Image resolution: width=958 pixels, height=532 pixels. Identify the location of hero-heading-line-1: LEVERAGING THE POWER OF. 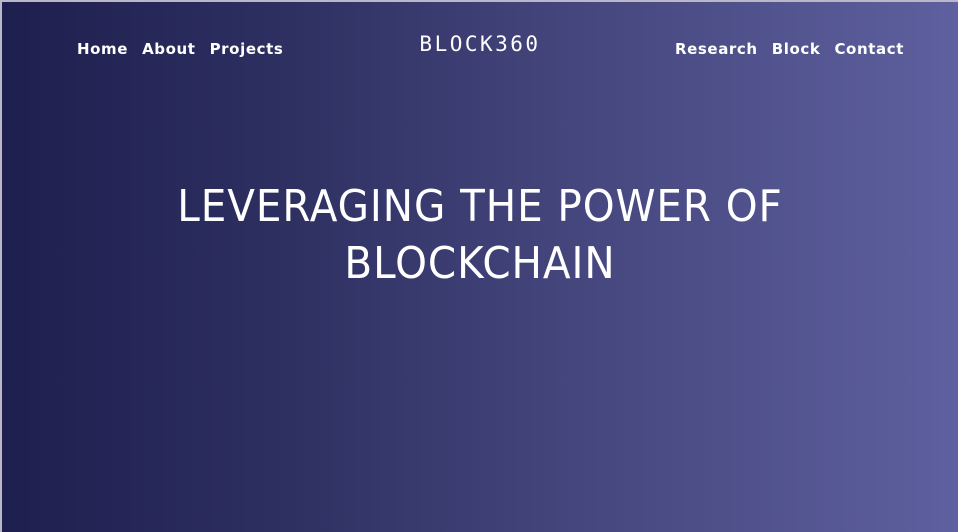
(480, 206).